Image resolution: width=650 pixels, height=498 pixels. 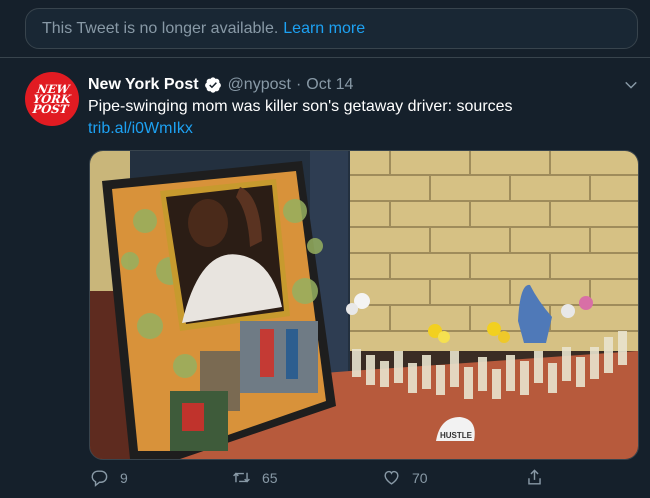 I want to click on reply-button: 9, so click(x=109, y=477).